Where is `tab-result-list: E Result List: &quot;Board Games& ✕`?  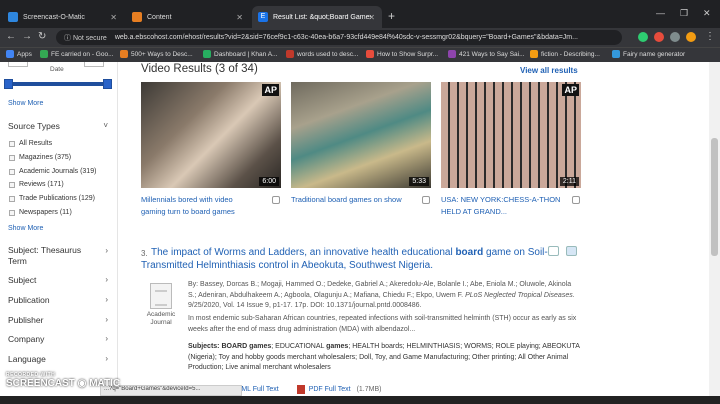 tab-result-list: E Result List: &quot;Board Games& ✕ is located at coordinates (317, 17).